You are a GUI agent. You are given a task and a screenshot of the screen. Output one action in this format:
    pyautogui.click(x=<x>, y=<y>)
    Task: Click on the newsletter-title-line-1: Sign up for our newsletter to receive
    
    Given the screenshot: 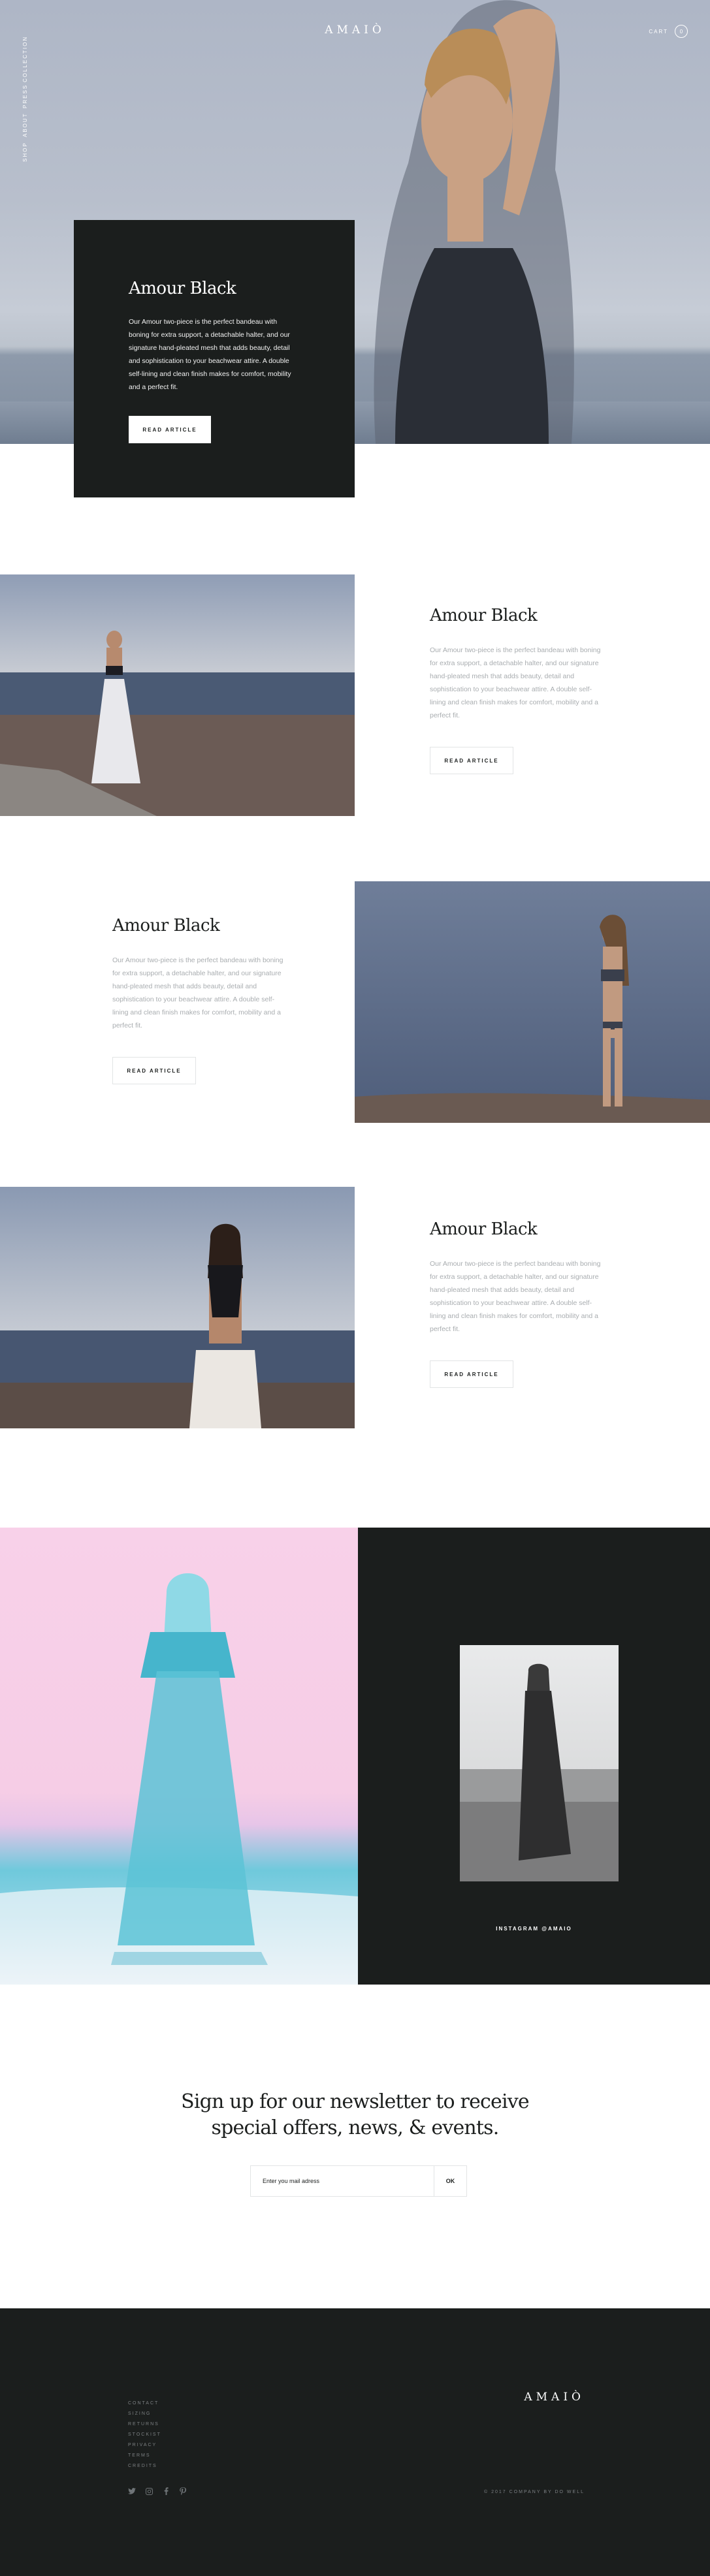 What is the action you would take?
    pyautogui.click(x=355, y=2101)
    